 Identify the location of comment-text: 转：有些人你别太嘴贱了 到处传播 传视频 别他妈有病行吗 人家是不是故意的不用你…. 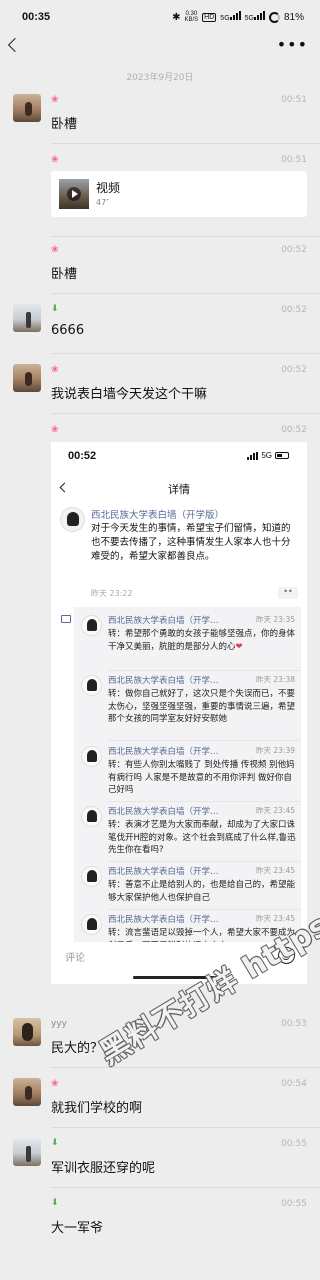
(201, 777).